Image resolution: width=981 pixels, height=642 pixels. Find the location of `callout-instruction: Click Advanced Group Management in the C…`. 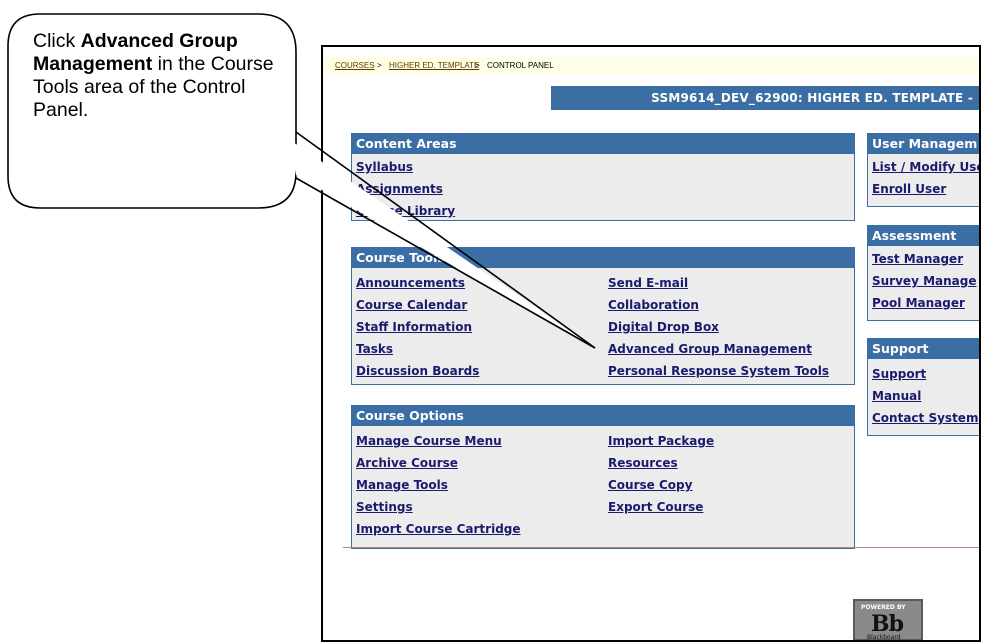

callout-instruction: Click Advanced Group Management in the C… is located at coordinates (163, 76).